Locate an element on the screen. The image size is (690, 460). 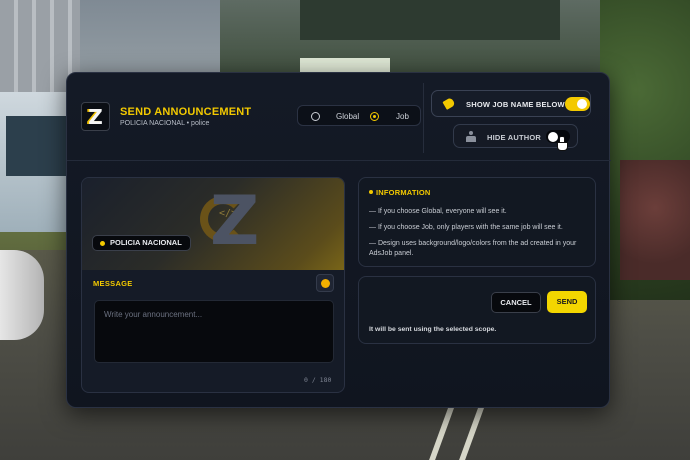
app-logo: Z is located at coordinates (95, 116).